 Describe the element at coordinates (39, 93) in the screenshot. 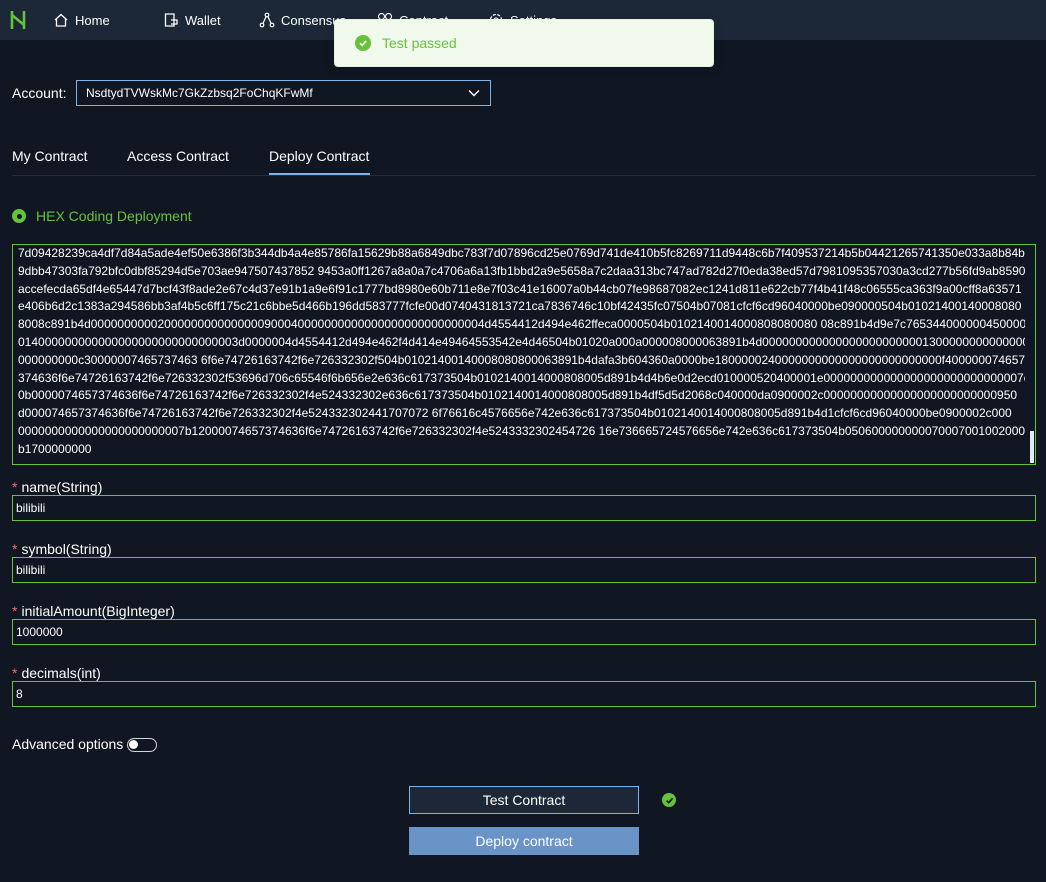

I see `account-label: Account:` at that location.